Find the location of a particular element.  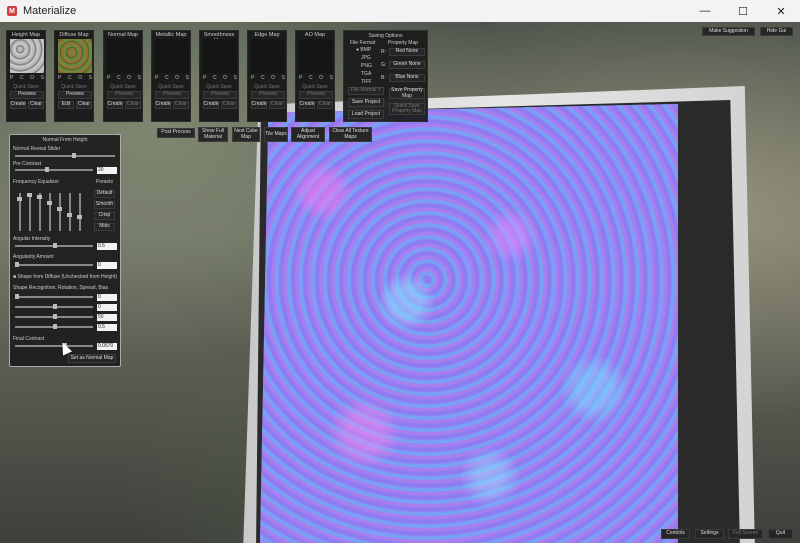

ao-map-thumbnail is located at coordinates (316, 56).